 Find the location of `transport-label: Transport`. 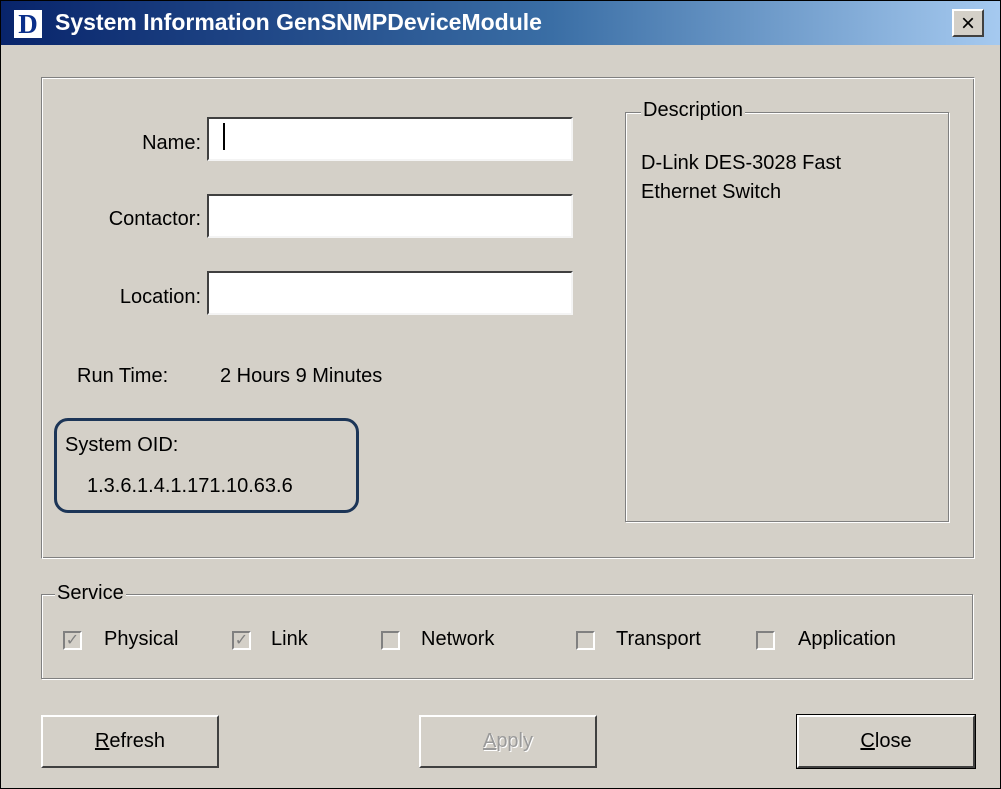

transport-label: Transport is located at coordinates (658, 639).